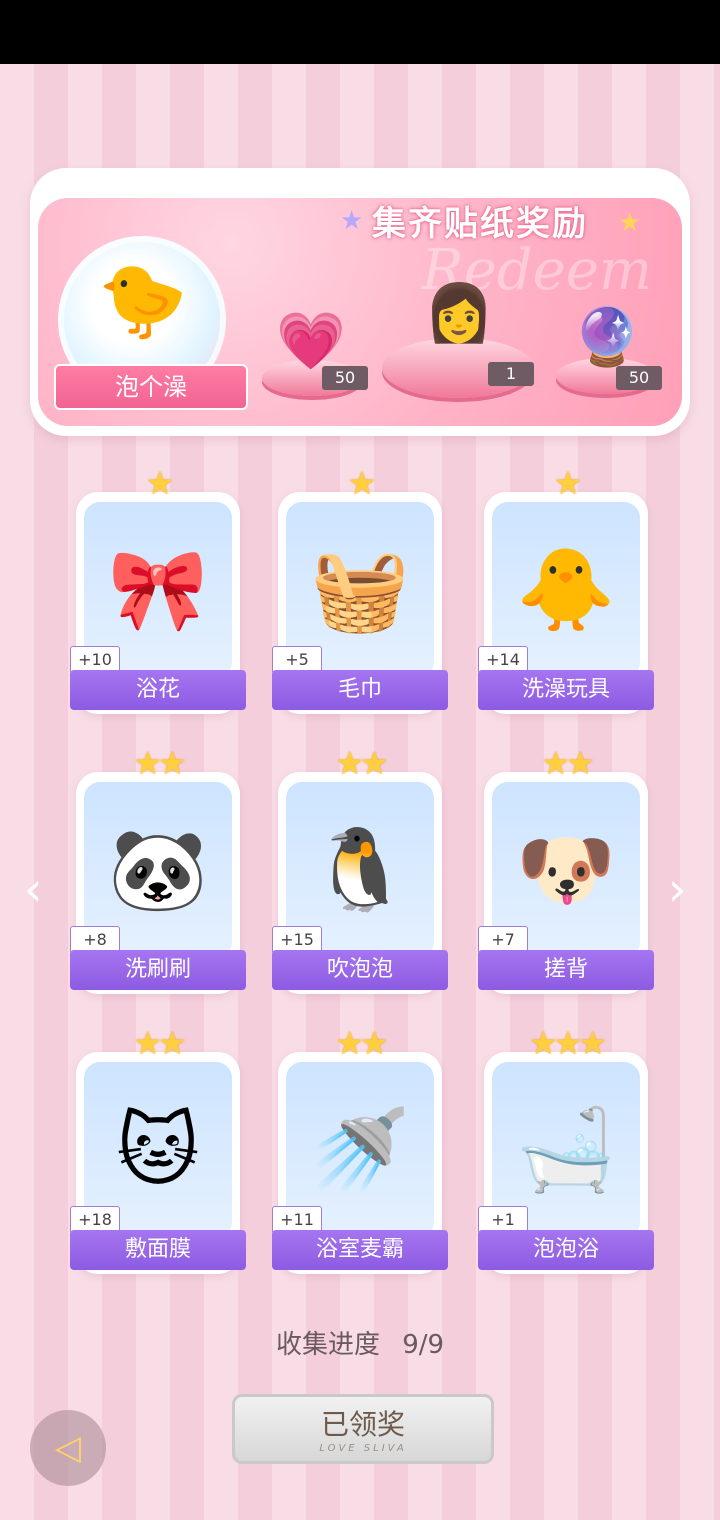 The image size is (720, 1520). Describe the element at coordinates (566, 690) in the screenshot. I see `sticker-name: 洗澡玩具` at that location.